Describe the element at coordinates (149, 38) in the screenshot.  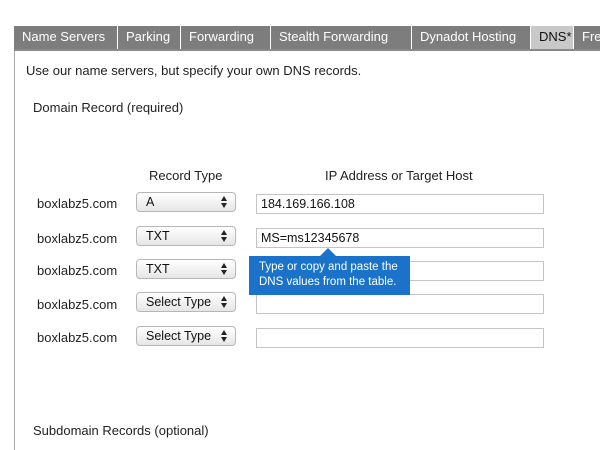
I see `tab-parking: Parking` at that location.